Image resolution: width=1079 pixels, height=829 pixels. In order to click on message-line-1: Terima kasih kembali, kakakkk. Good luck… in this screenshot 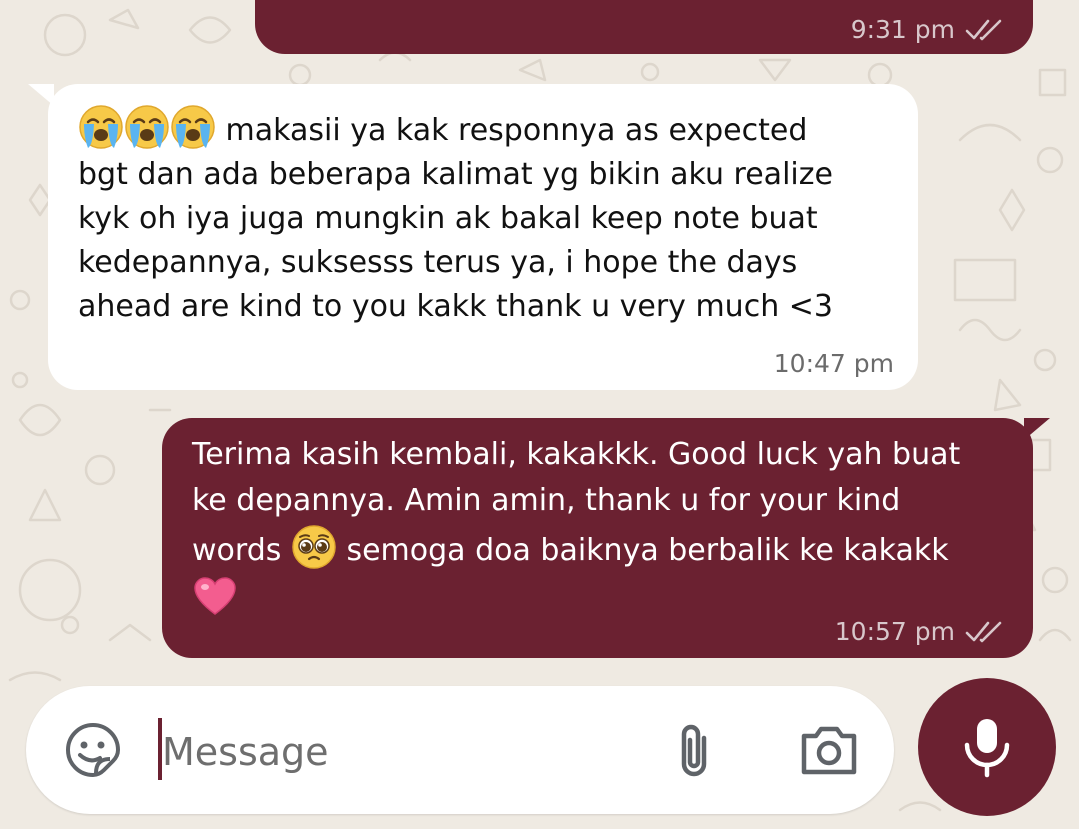, I will do `click(576, 454)`.